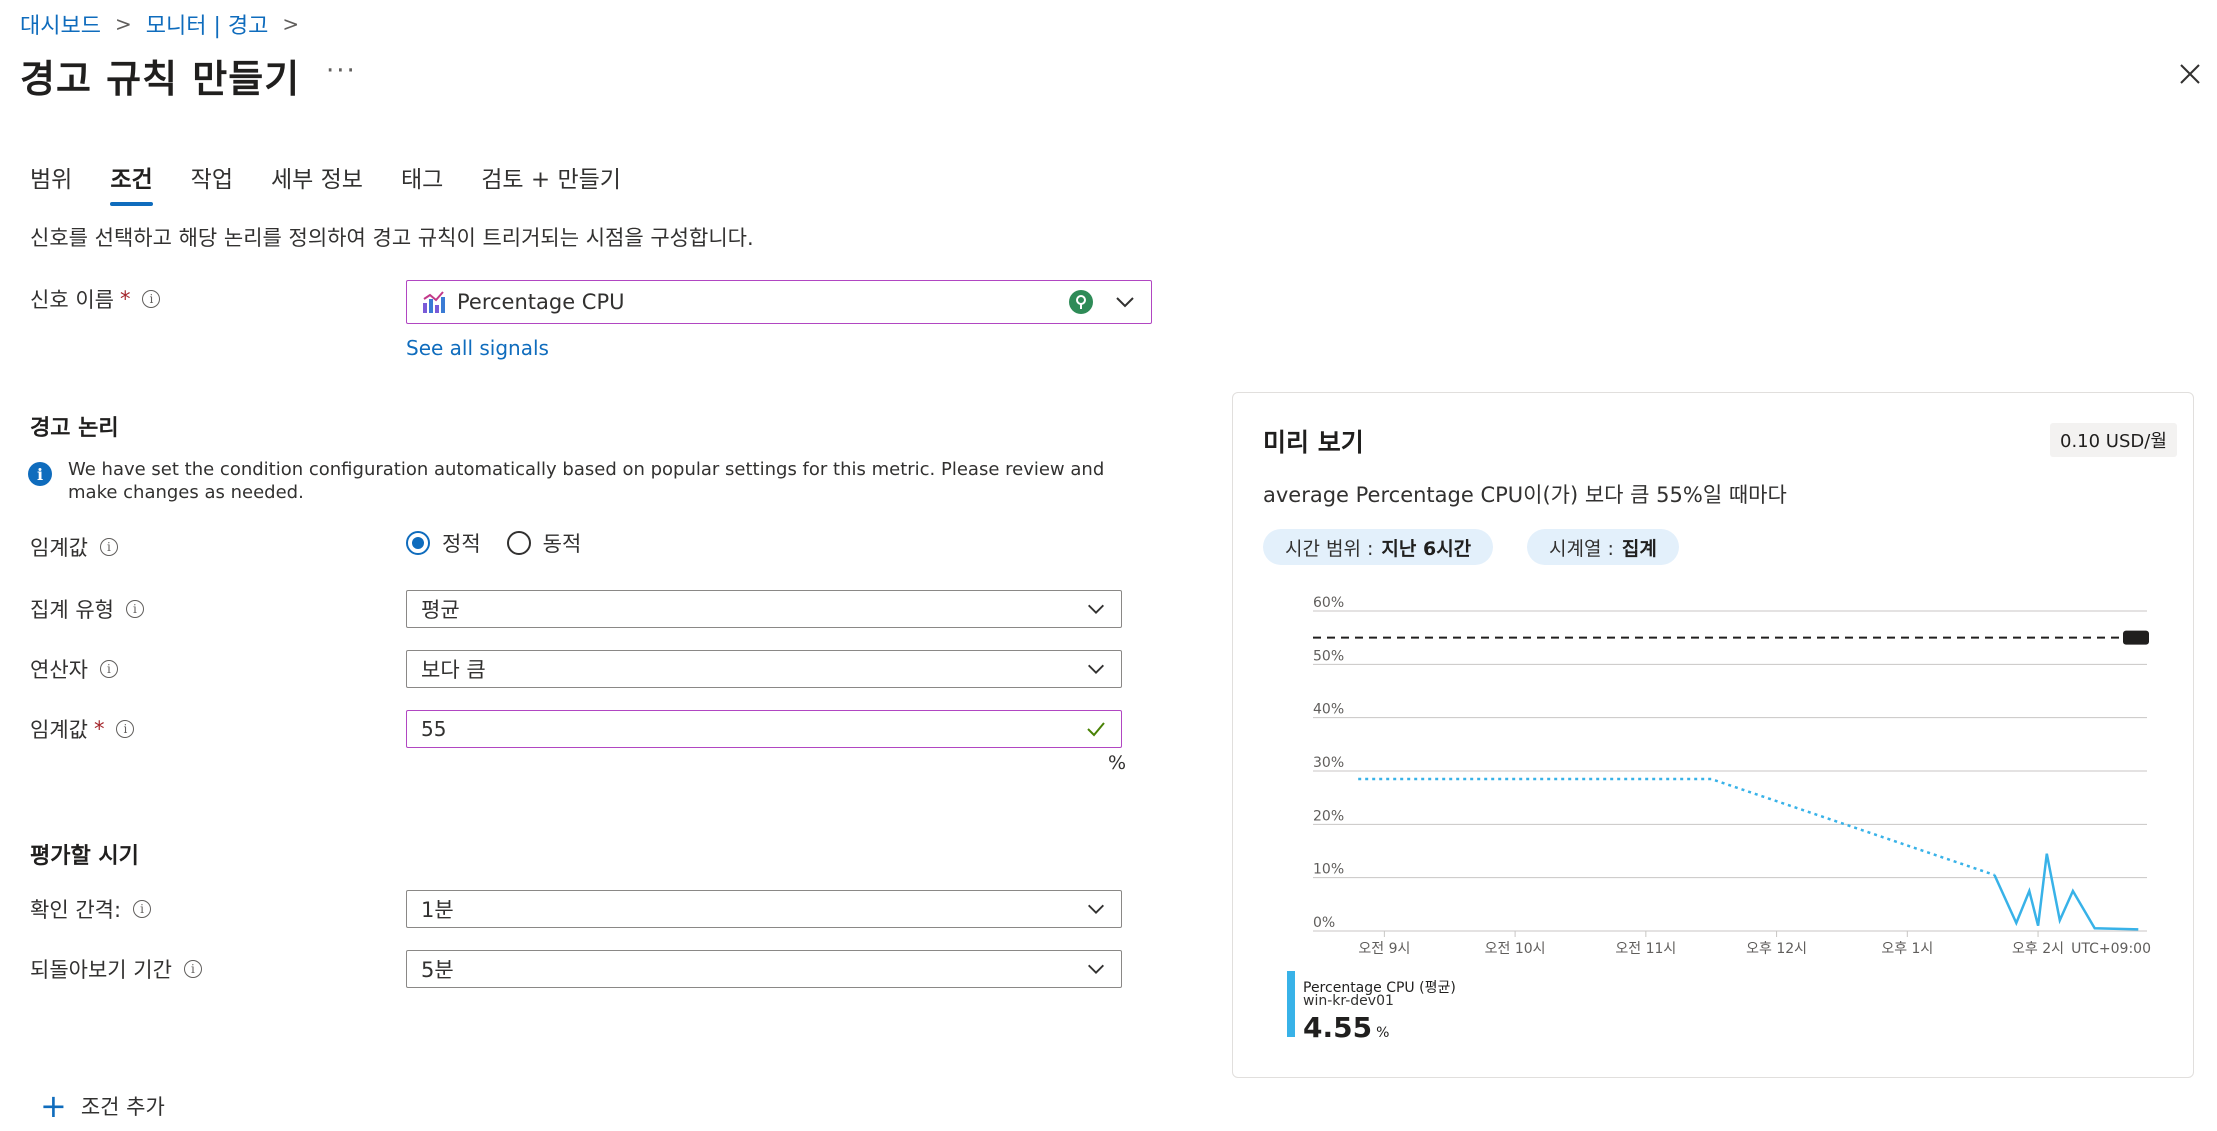 The width and height of the screenshot is (2217, 1131). What do you see at coordinates (76, 910) in the screenshot?
I see `check-every-text: 확인 간격:` at bounding box center [76, 910].